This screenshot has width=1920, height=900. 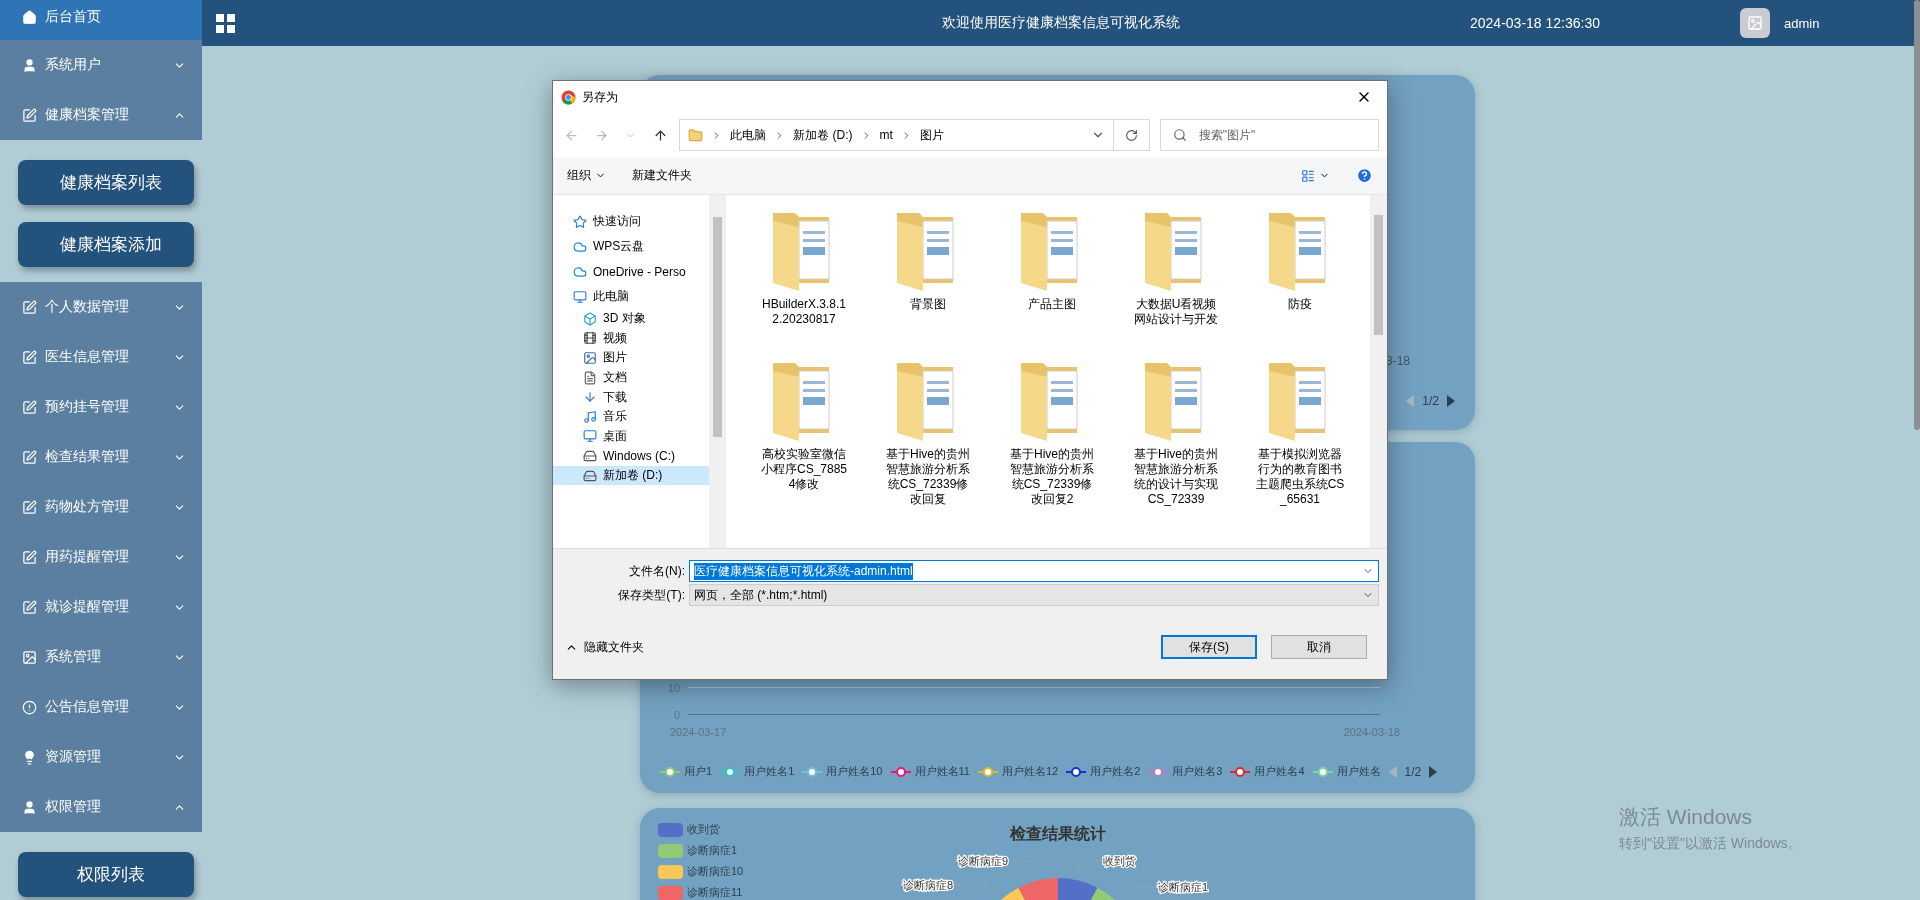 What do you see at coordinates (101, 20) in the screenshot?
I see `sidebar-menu-item: 后台首页` at bounding box center [101, 20].